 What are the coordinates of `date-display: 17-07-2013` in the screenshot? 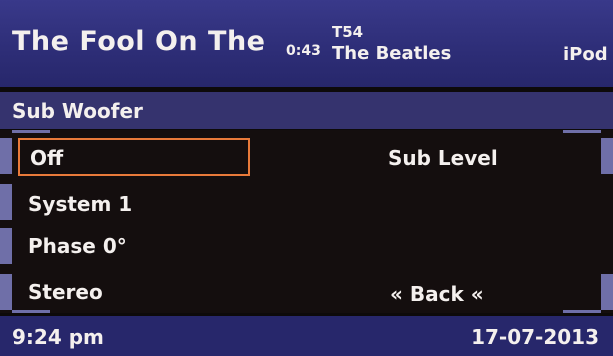 It's located at (535, 337).